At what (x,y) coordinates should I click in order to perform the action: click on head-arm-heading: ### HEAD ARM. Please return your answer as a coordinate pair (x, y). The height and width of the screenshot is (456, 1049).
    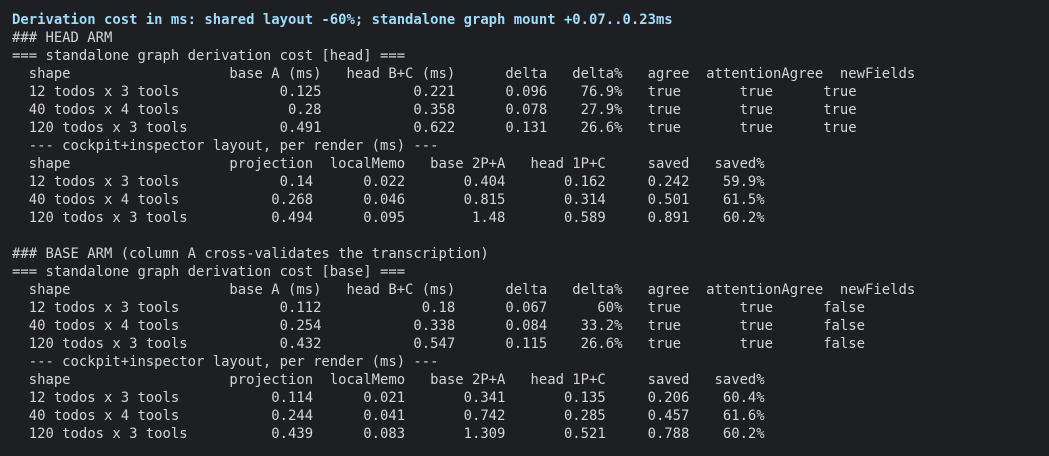
    Looking at the image, I should click on (62, 38).